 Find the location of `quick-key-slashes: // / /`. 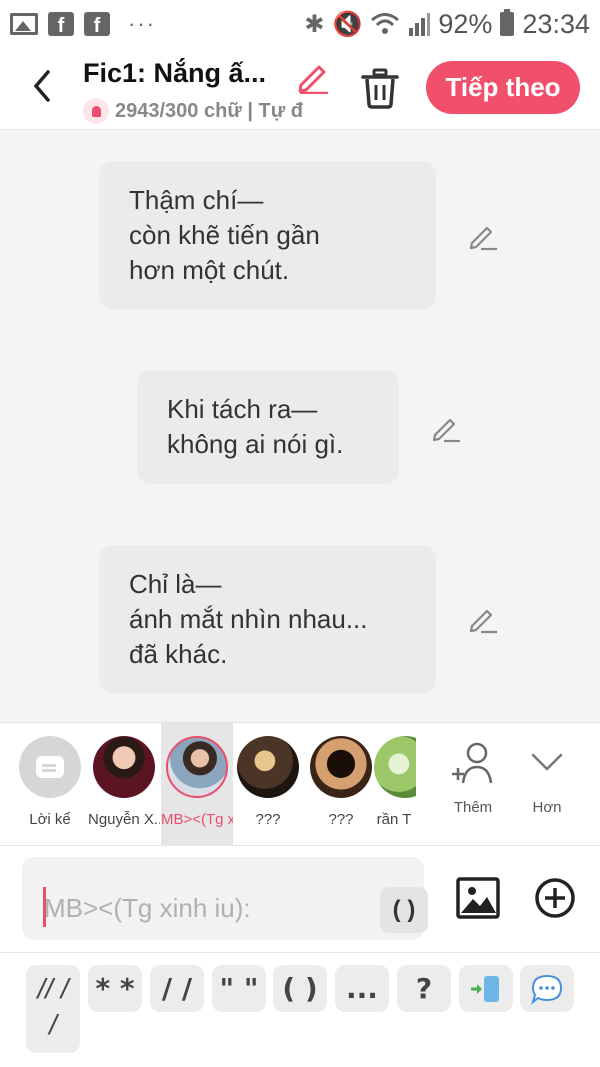

quick-key-slashes: // / / is located at coordinates (53, 1009).